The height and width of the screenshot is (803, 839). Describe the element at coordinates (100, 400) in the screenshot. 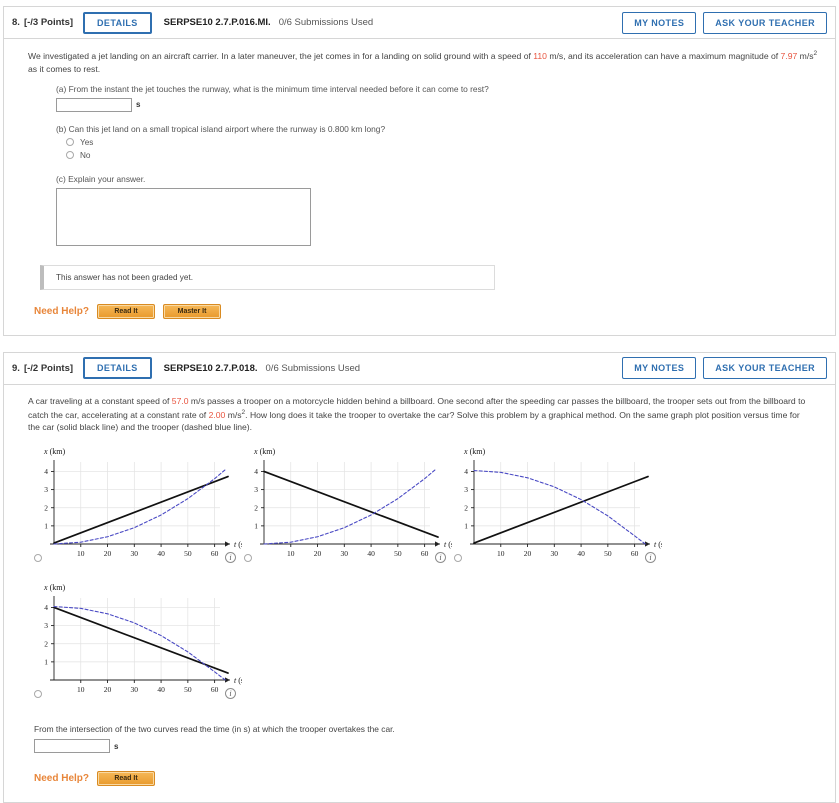

I see `stem9-text-a: A car traveling at a constant speed of` at that location.